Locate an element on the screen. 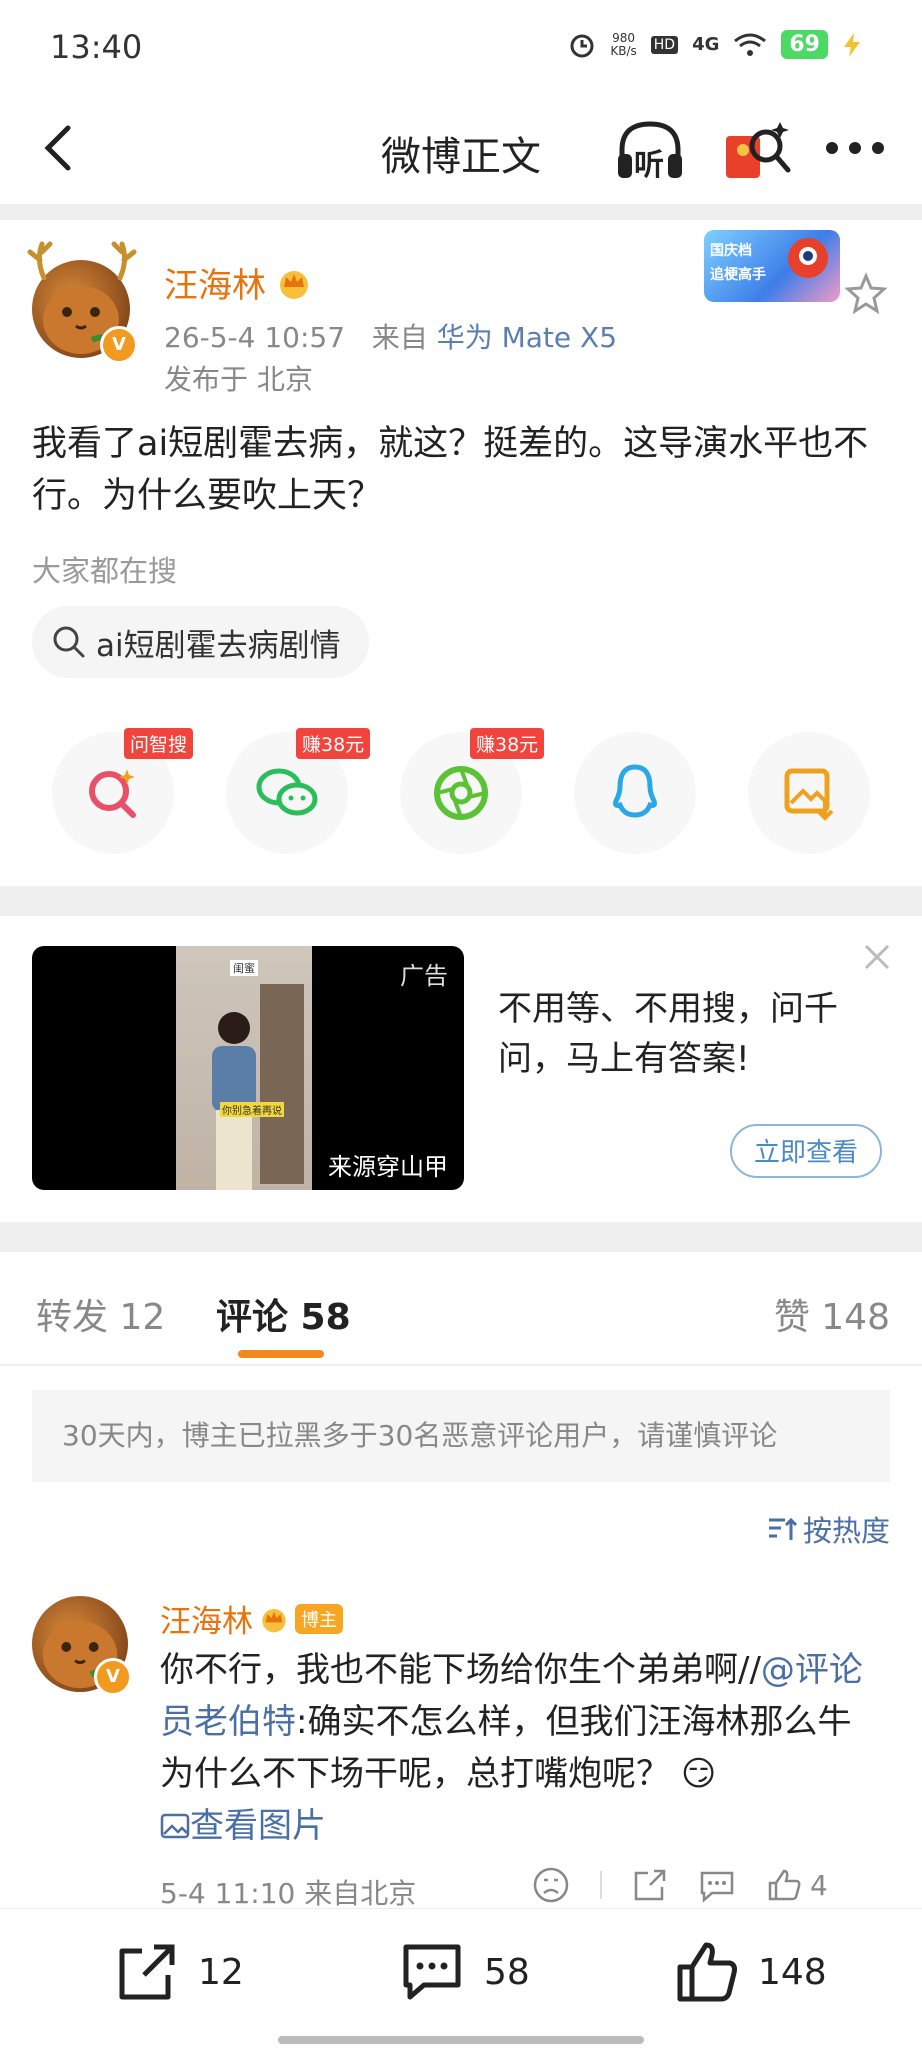 The image size is (922, 2049). search-icon is located at coordinates (69, 642).